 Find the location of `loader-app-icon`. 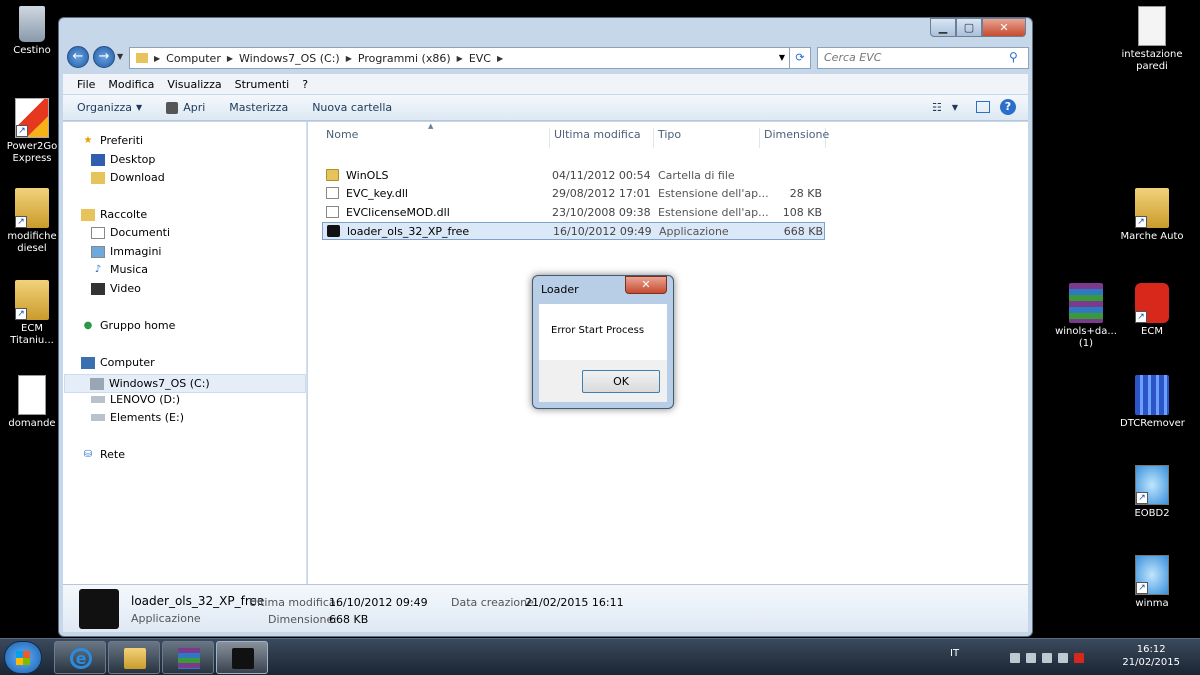

loader-app-icon is located at coordinates (99, 609).